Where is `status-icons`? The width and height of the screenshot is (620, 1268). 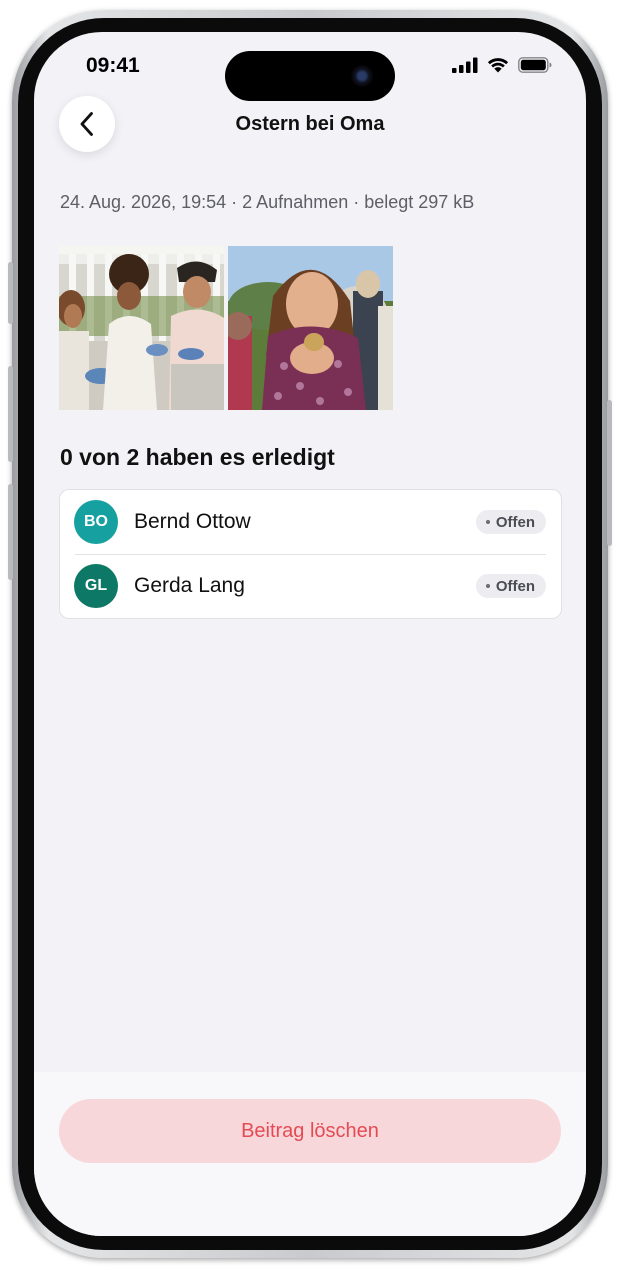
status-icons is located at coordinates (502, 64).